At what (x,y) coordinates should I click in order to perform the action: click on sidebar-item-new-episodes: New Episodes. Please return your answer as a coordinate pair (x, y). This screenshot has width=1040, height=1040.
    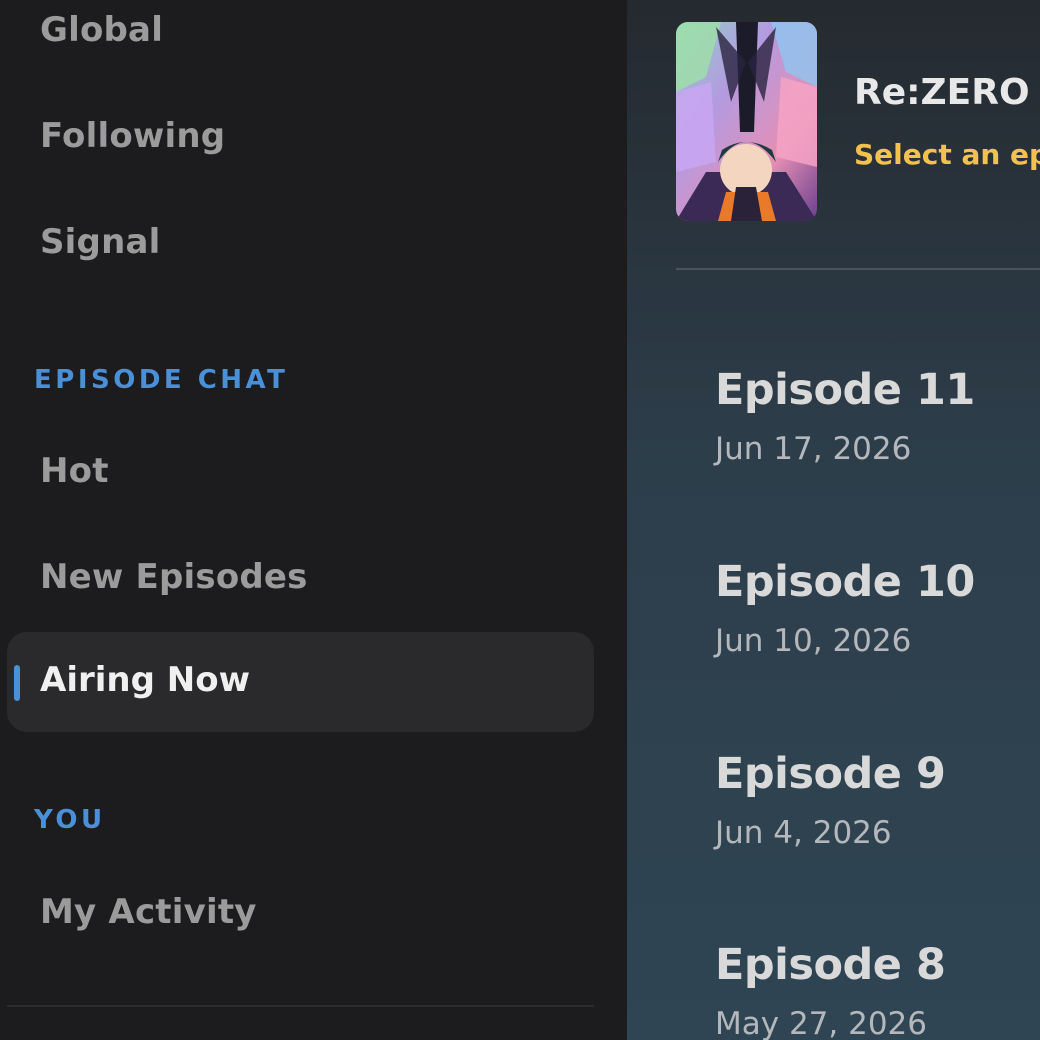
    Looking at the image, I should click on (174, 577).